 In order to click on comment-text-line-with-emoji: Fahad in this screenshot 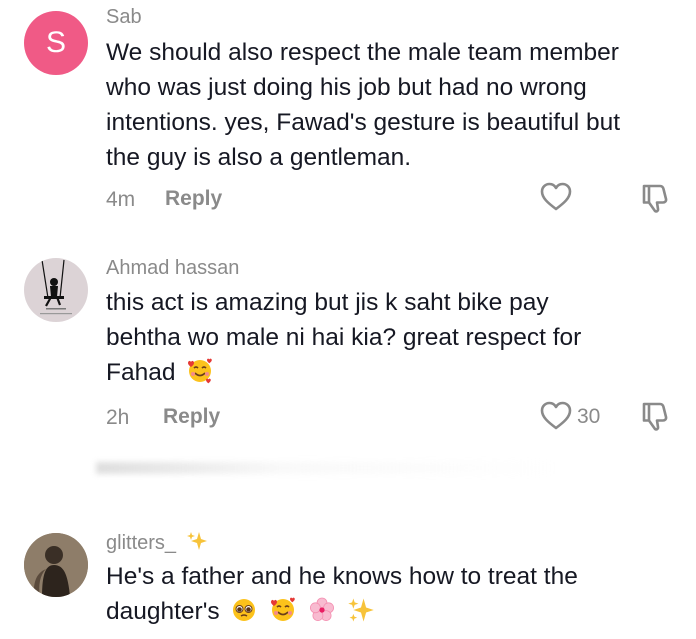, I will do `click(391, 375)`.